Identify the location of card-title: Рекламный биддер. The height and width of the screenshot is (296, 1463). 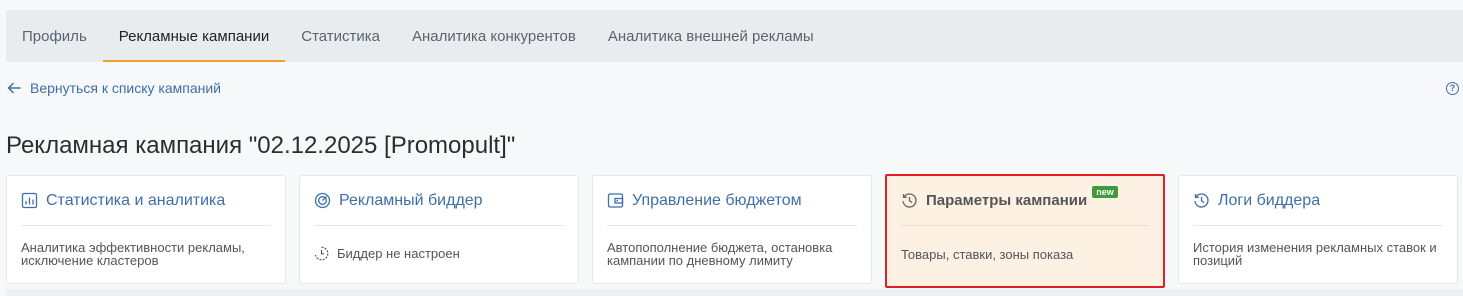
(411, 200).